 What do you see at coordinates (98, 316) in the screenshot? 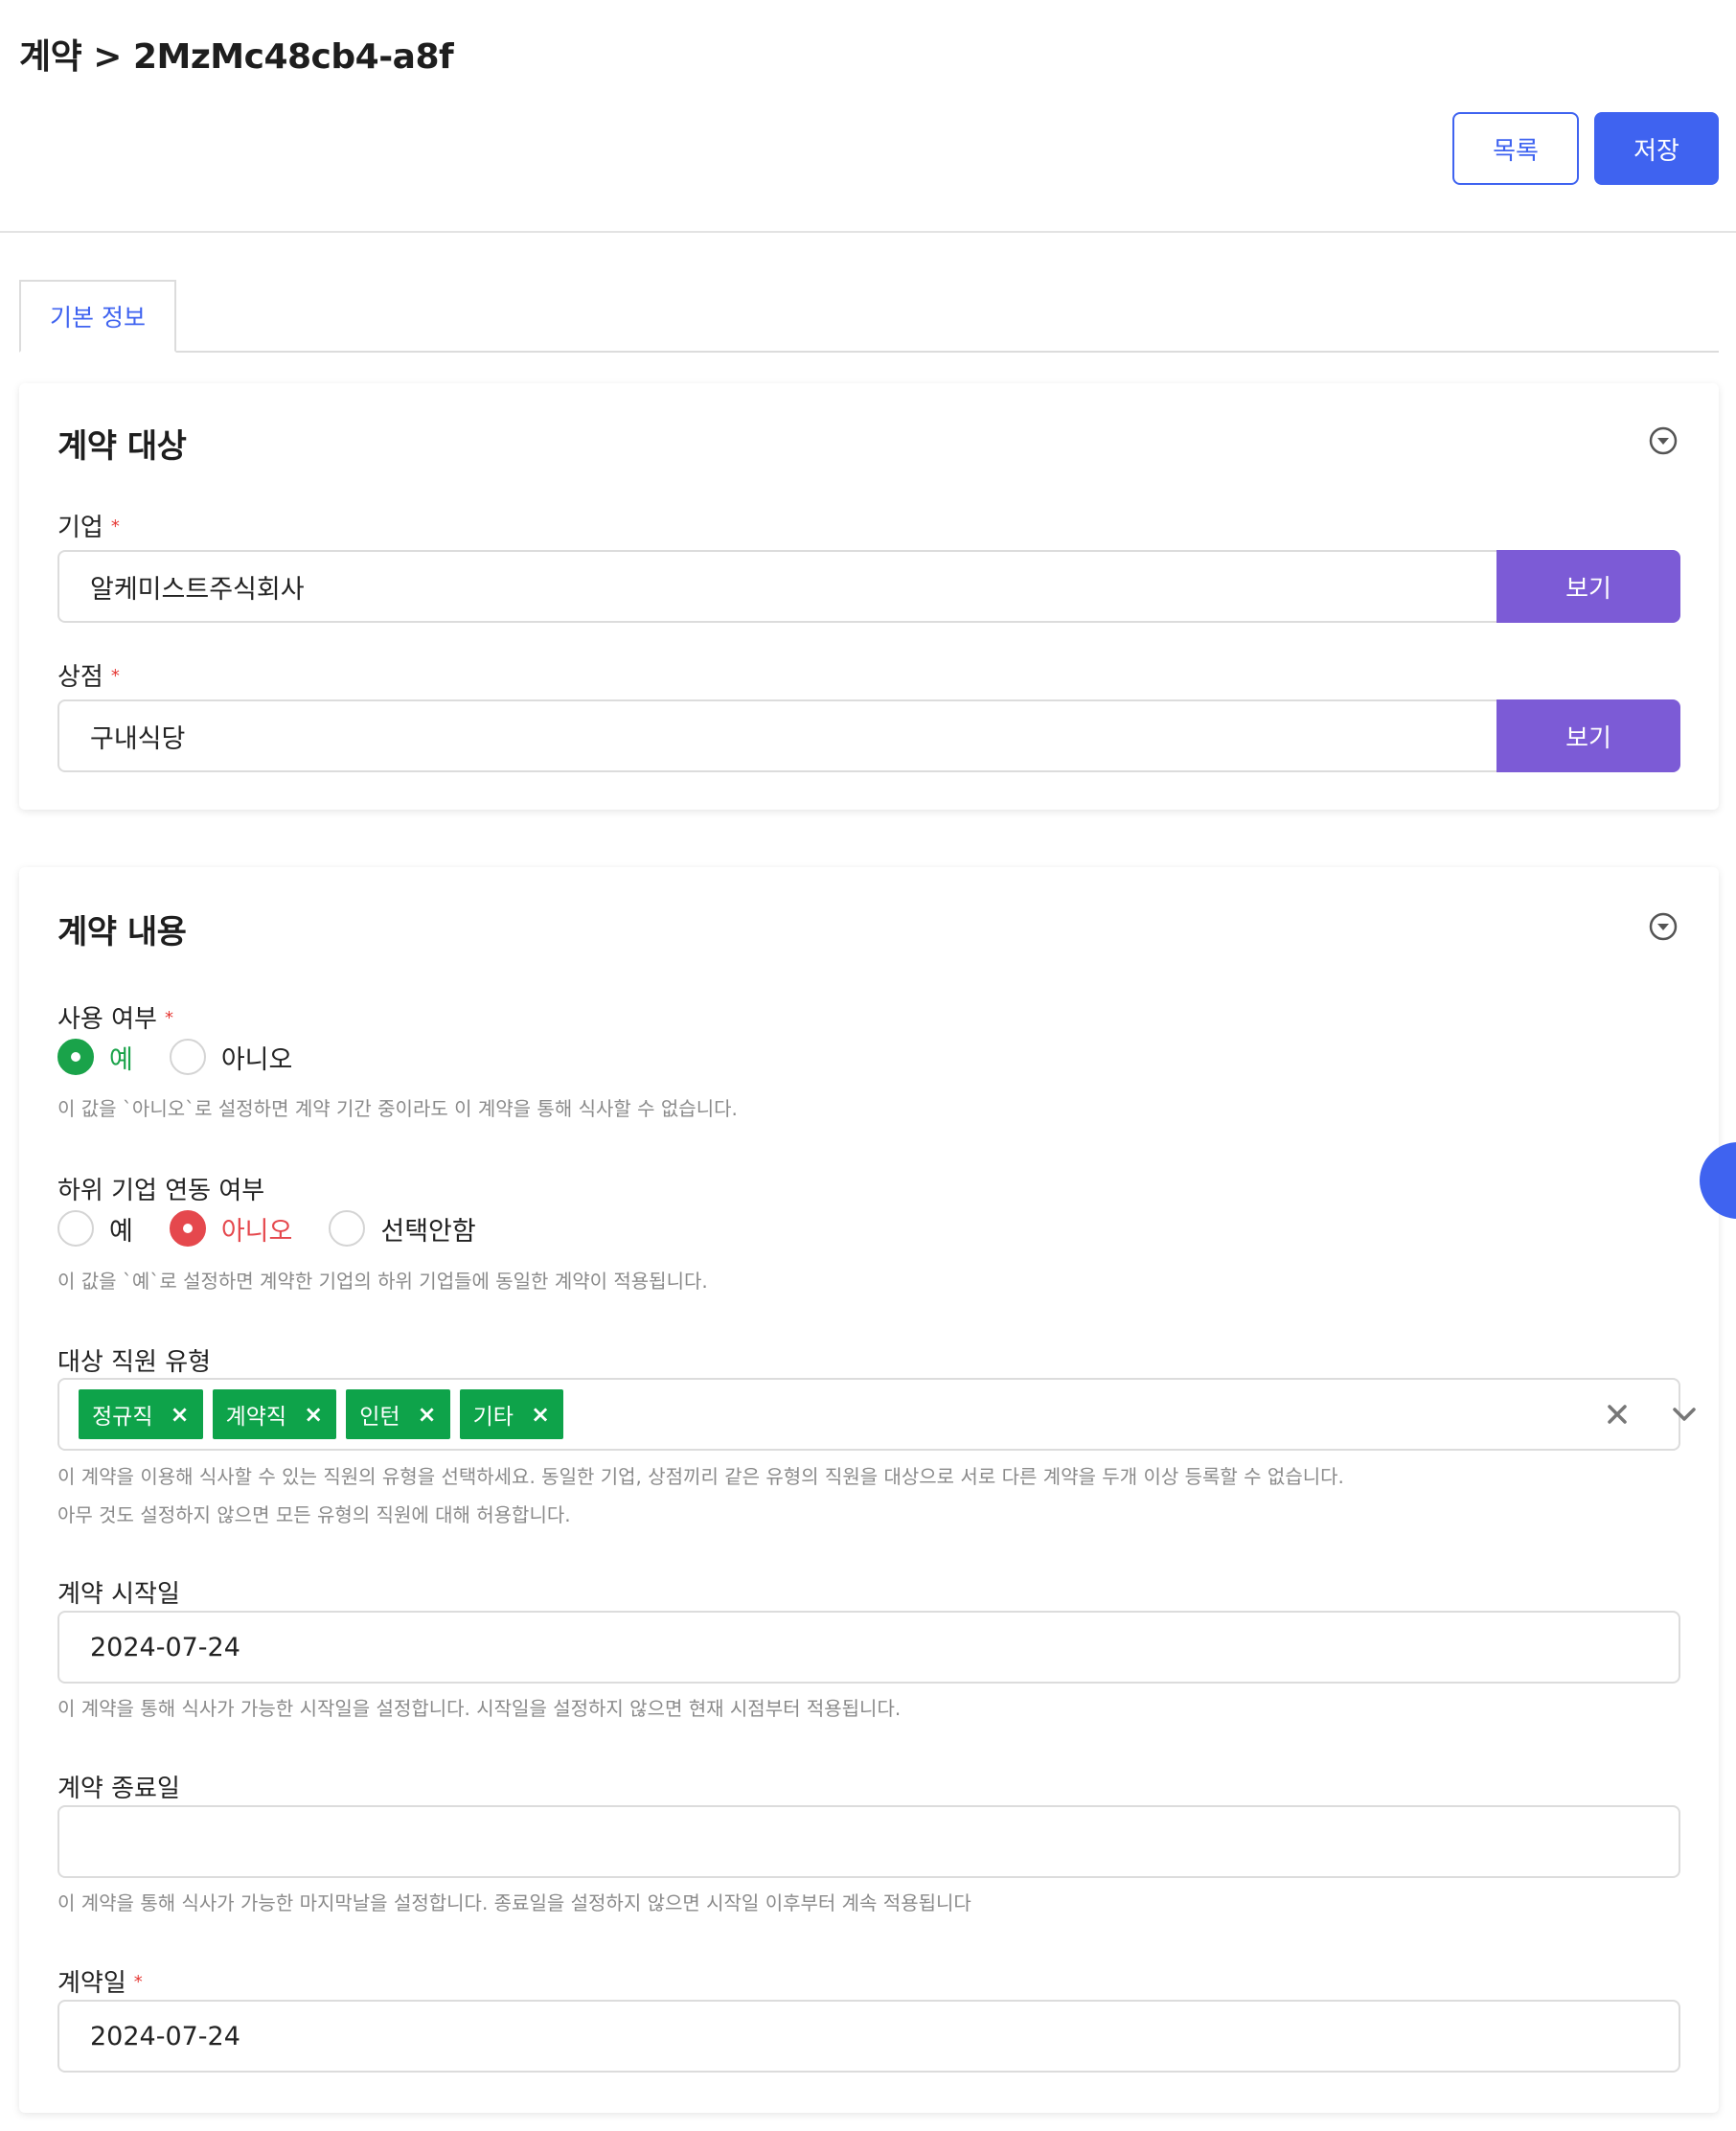
I see `tab-basic-info: 기본 정보` at bounding box center [98, 316].